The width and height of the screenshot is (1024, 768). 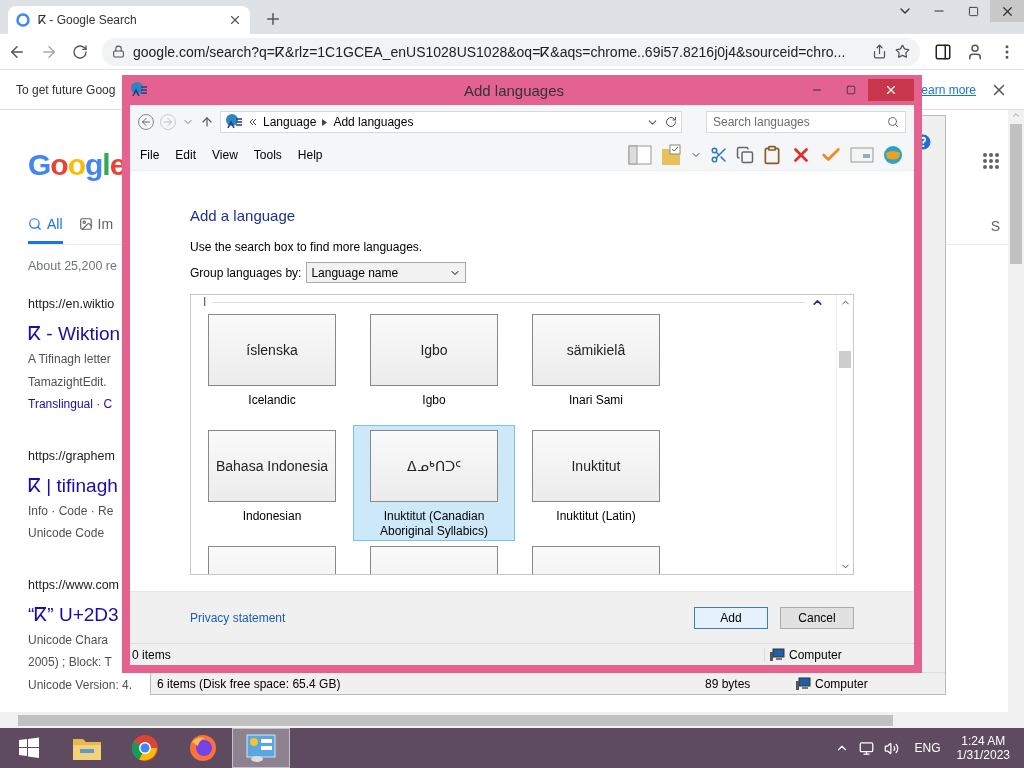 I want to click on hint-text: Use the search box to find more languages., so click(x=307, y=247).